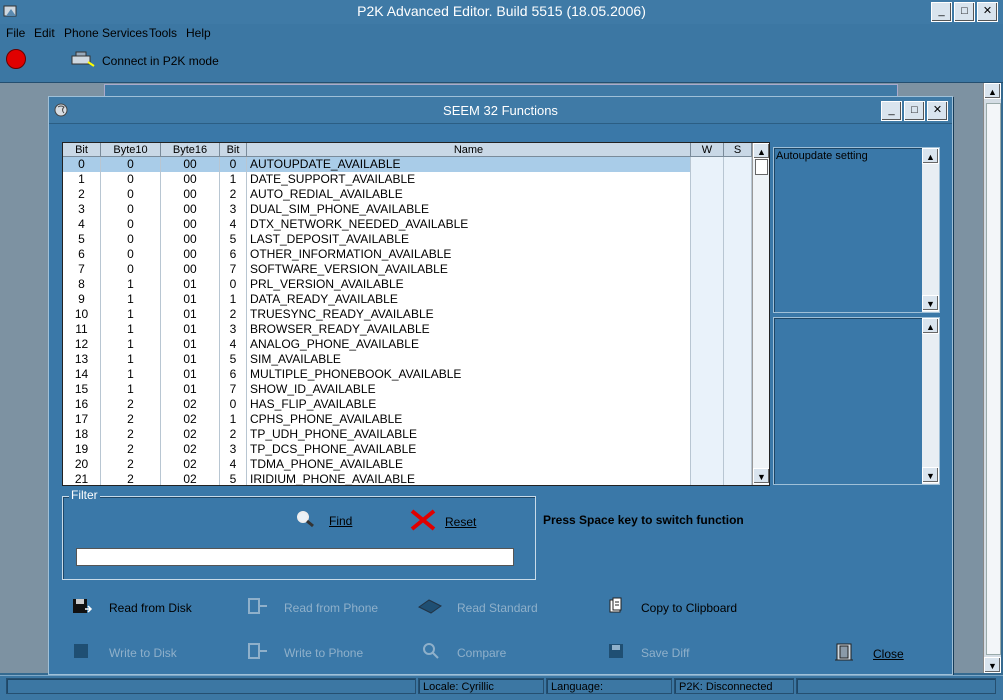  What do you see at coordinates (992, 91) in the screenshot?
I see `scroll-up-icon: ▲` at bounding box center [992, 91].